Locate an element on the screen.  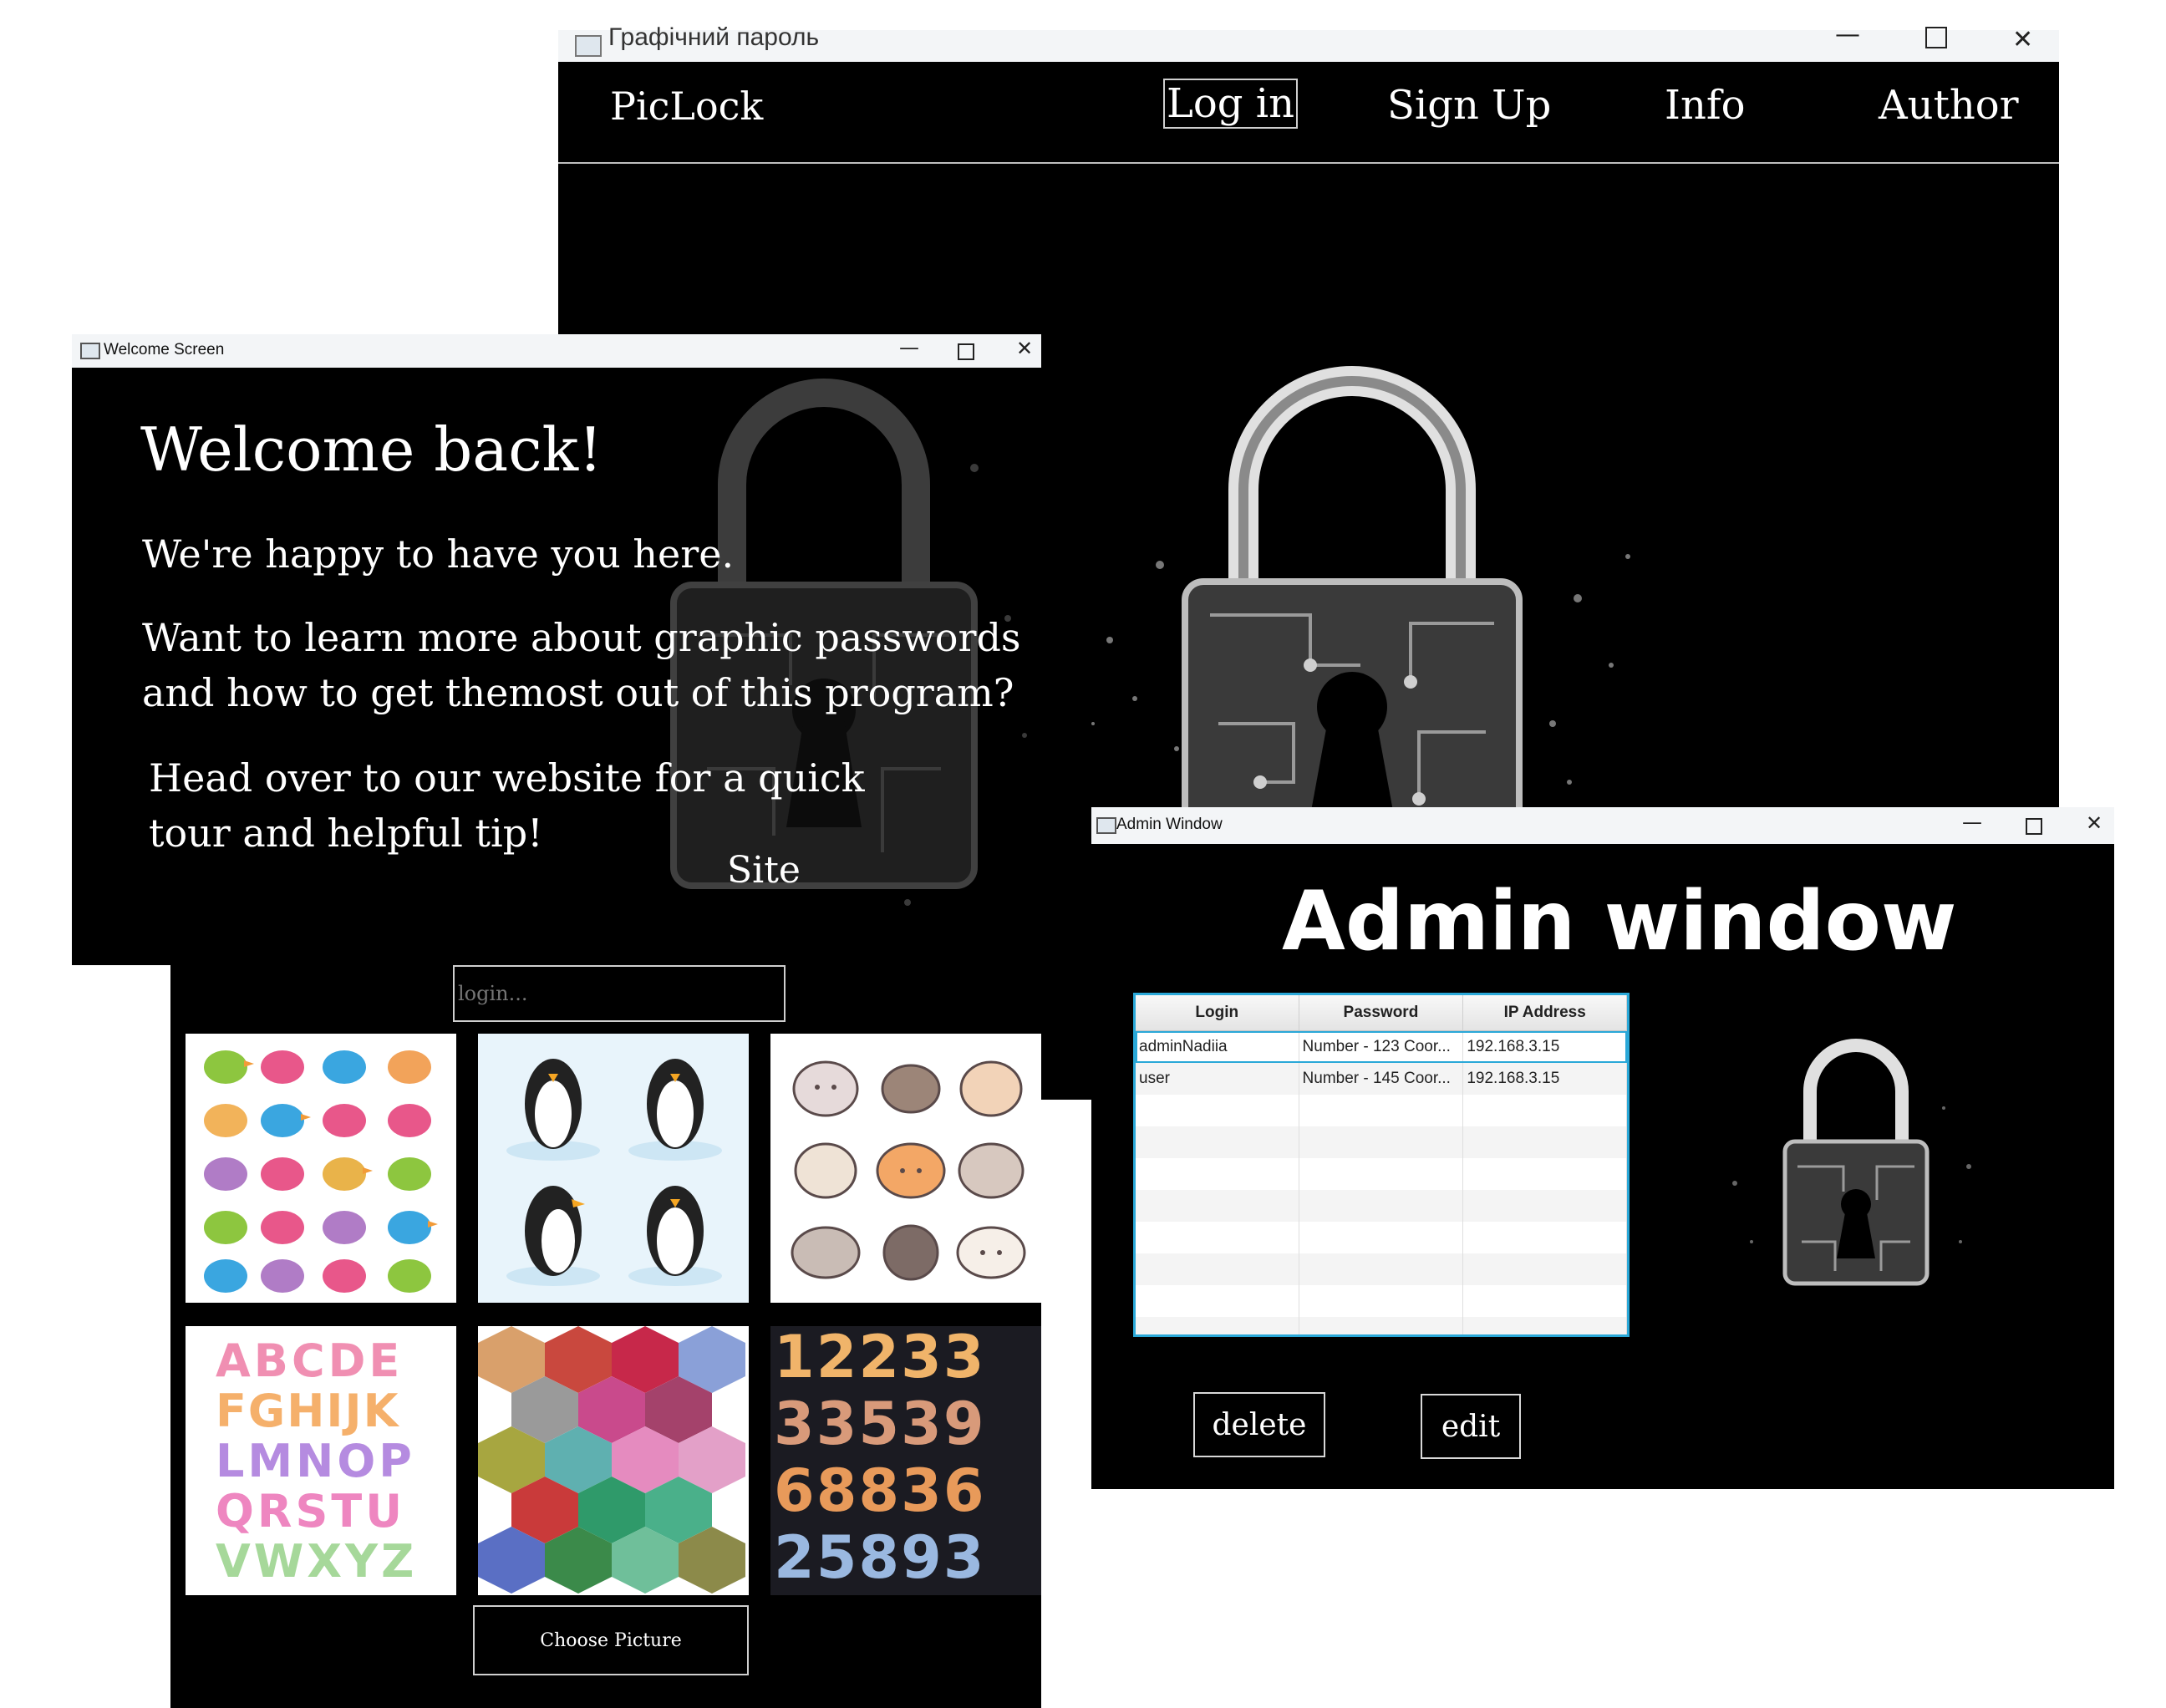
welcome-window-title: Welcome Screen is located at coordinates (164, 349).